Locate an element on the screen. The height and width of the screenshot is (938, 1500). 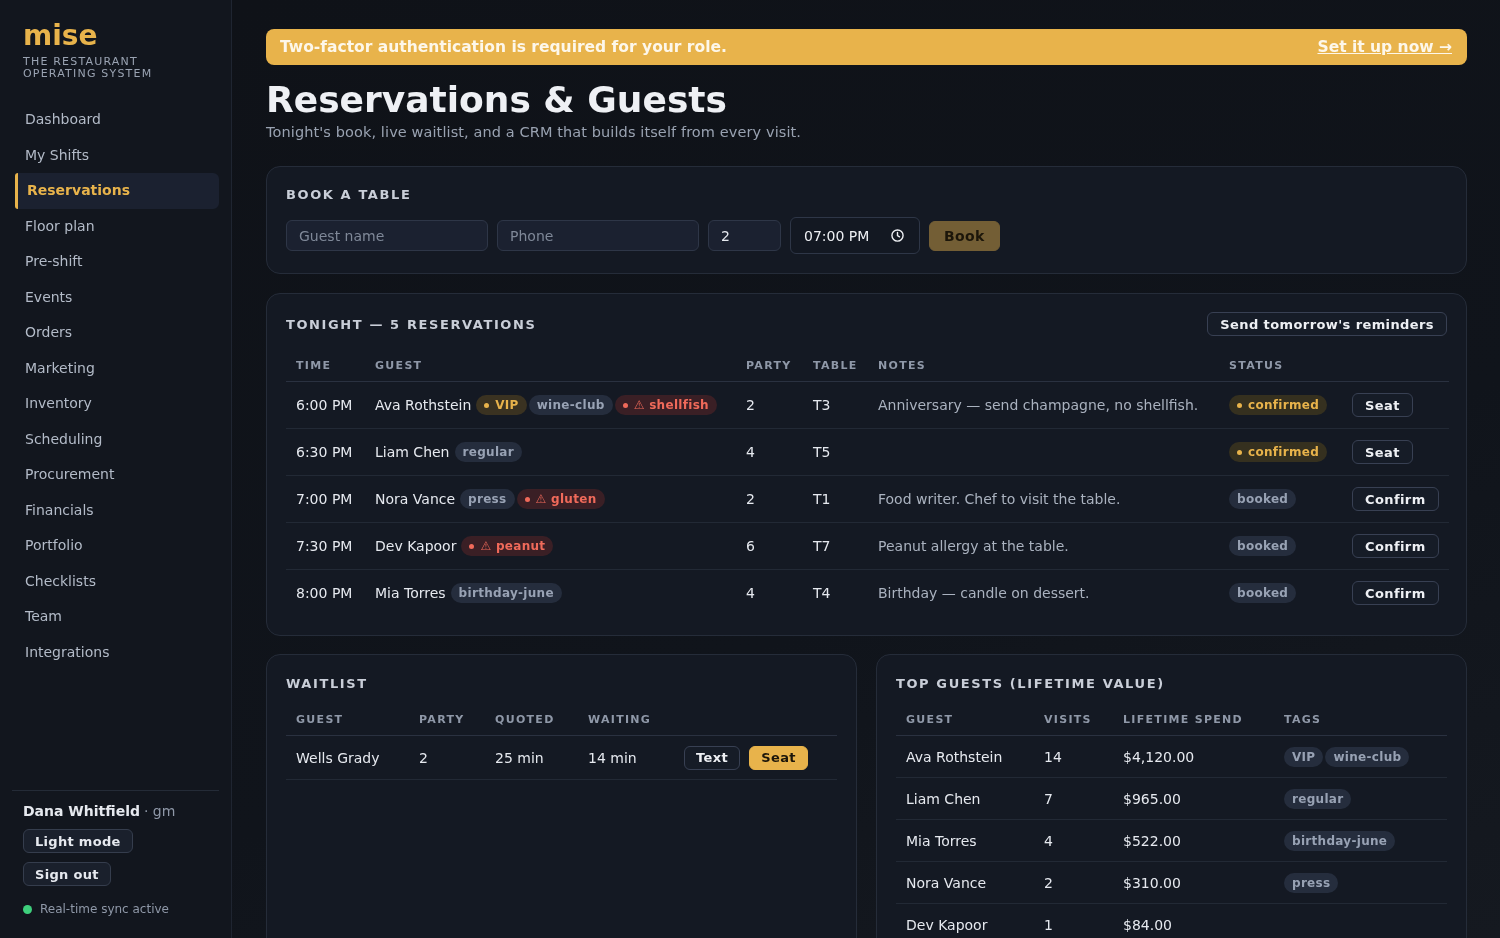
sidebar-item: Reservations is located at coordinates (117, 191).